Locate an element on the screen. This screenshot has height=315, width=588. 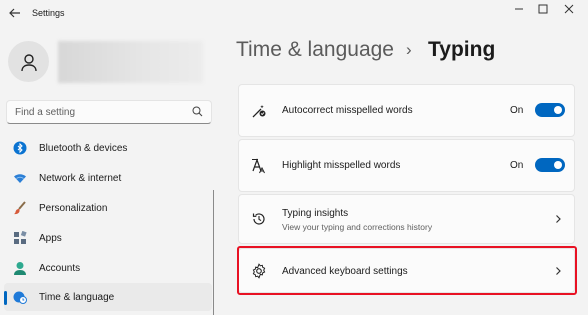
setting-card-autocorrect: Autocorrect misspelled words On is located at coordinates (406, 110).